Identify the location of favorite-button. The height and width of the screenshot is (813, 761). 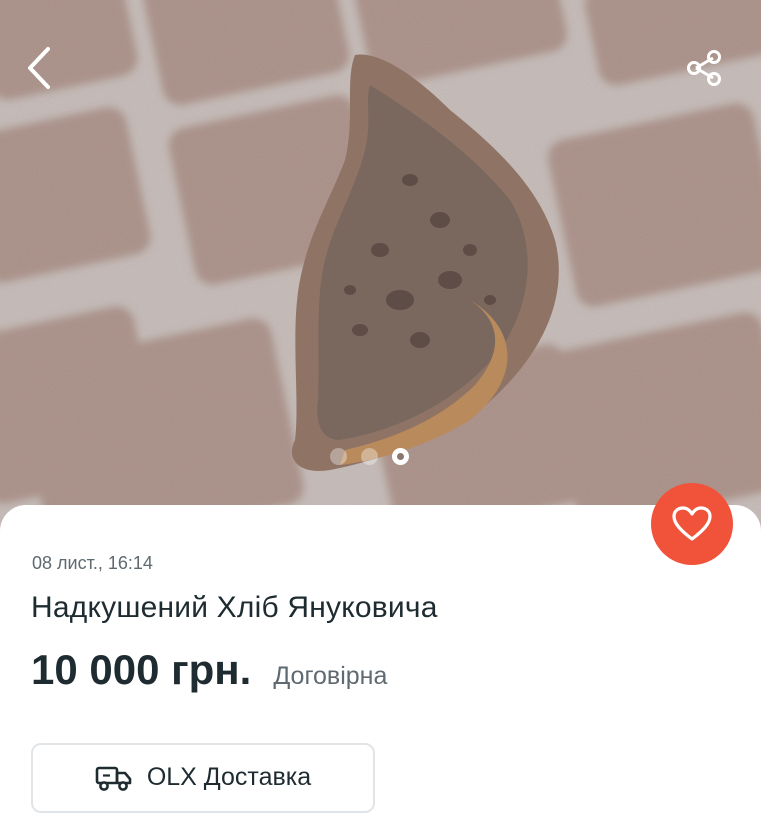
(692, 524).